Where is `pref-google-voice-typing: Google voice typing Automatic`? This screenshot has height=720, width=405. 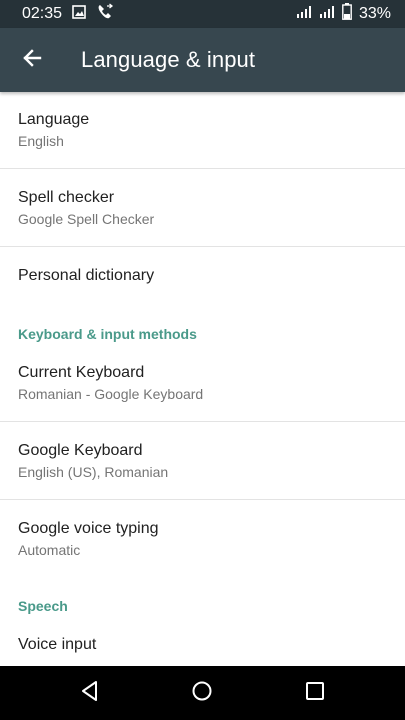
pref-google-voice-typing: Google voice typing Automatic is located at coordinates (202, 539).